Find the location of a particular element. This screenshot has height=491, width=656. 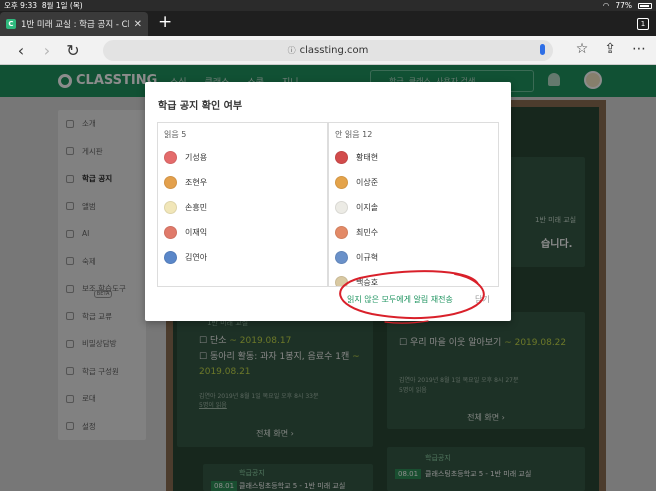

student-name: 기성용 is located at coordinates (196, 157).